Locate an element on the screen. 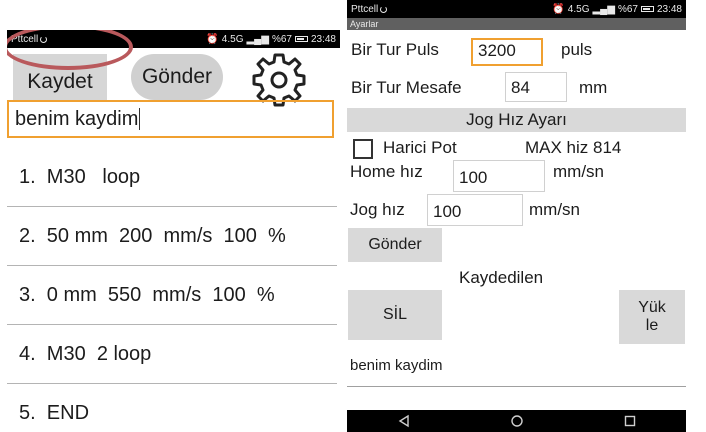 Image resolution: width=706 pixels, height=432 pixels. distance-label: Bir Tur Mesafe is located at coordinates (406, 87).